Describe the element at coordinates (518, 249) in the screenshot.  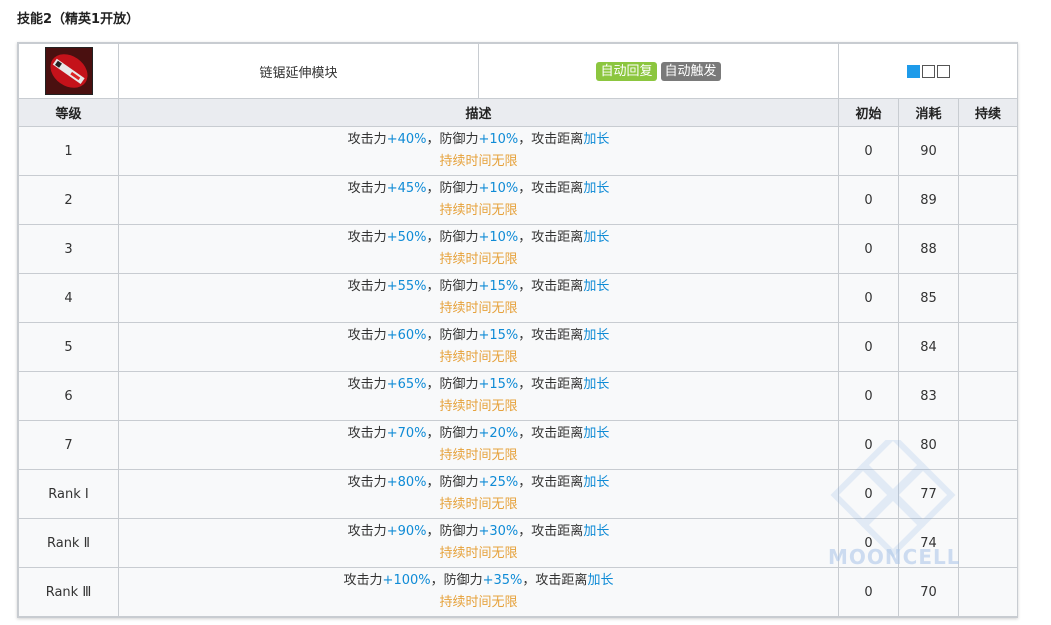
I see `table-row: 3 攻击力+50%，防御力+10%，攻击距离加长 持续时间无限 0 88` at that location.